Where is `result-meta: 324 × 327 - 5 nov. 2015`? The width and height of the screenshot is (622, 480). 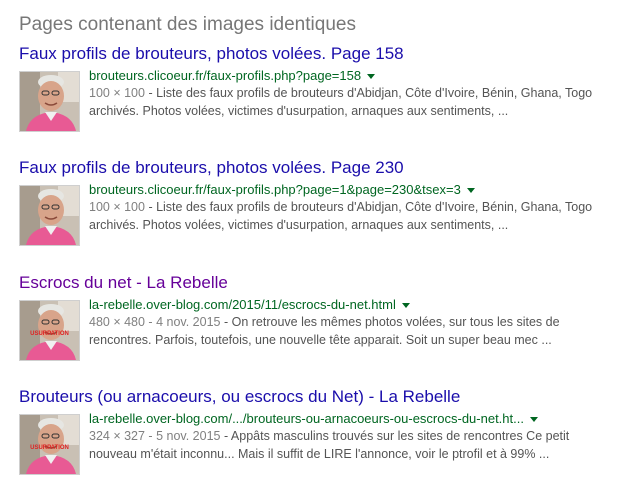
result-meta: 324 × 327 - 5 nov. 2015 is located at coordinates (155, 436).